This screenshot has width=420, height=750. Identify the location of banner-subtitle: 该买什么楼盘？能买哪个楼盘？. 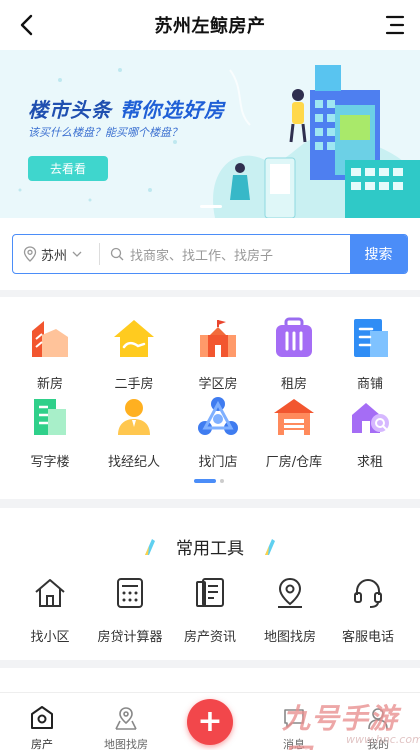
(105, 132).